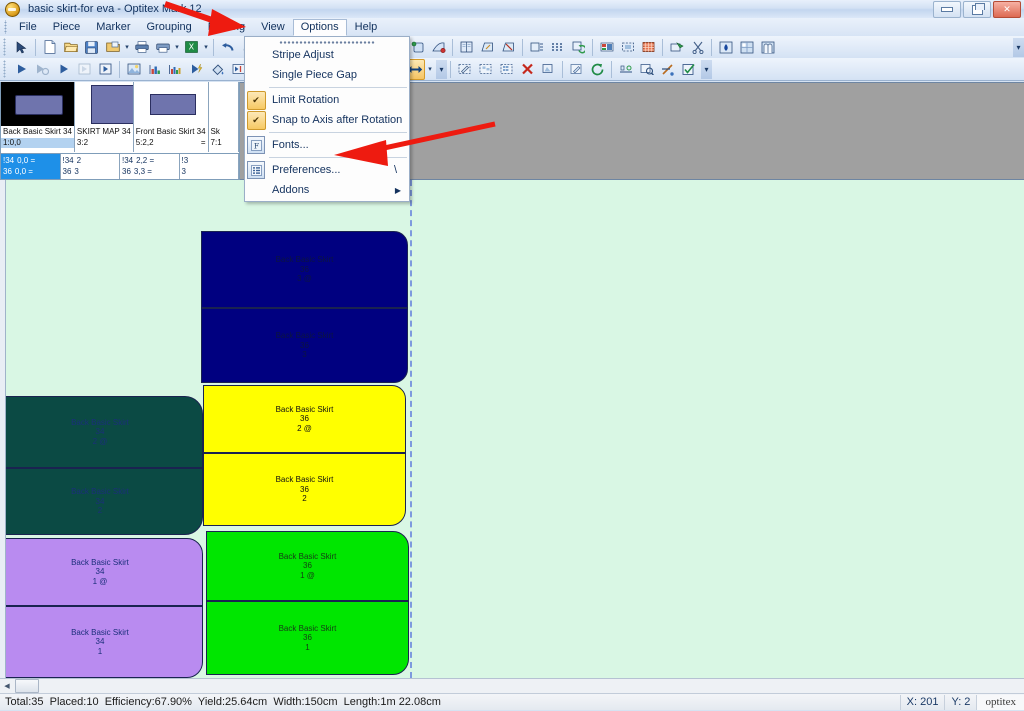 The height and width of the screenshot is (711, 1024). What do you see at coordinates (438, 47) in the screenshot?
I see `mirror-piece-icon` at bounding box center [438, 47].